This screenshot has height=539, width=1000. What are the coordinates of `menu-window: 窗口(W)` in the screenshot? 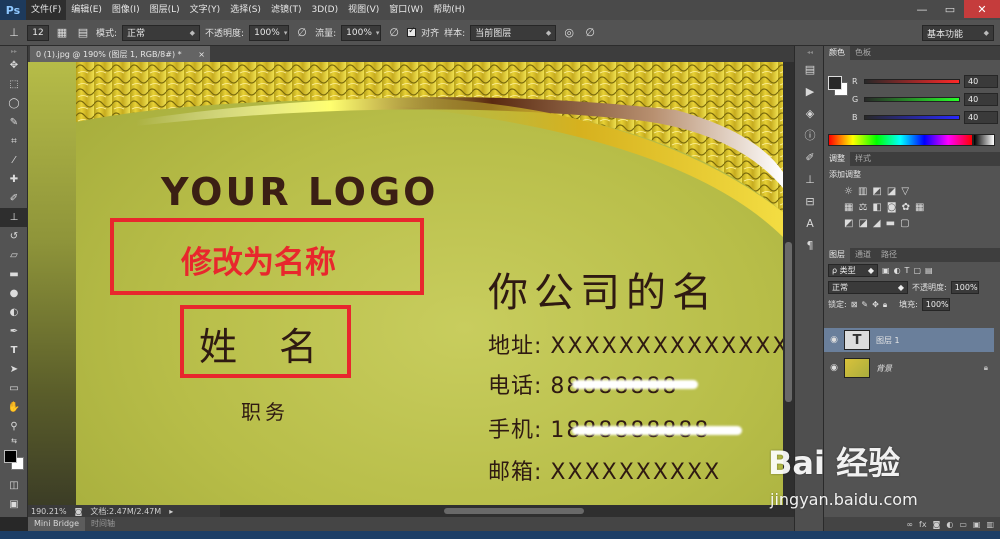 It's located at (406, 10).